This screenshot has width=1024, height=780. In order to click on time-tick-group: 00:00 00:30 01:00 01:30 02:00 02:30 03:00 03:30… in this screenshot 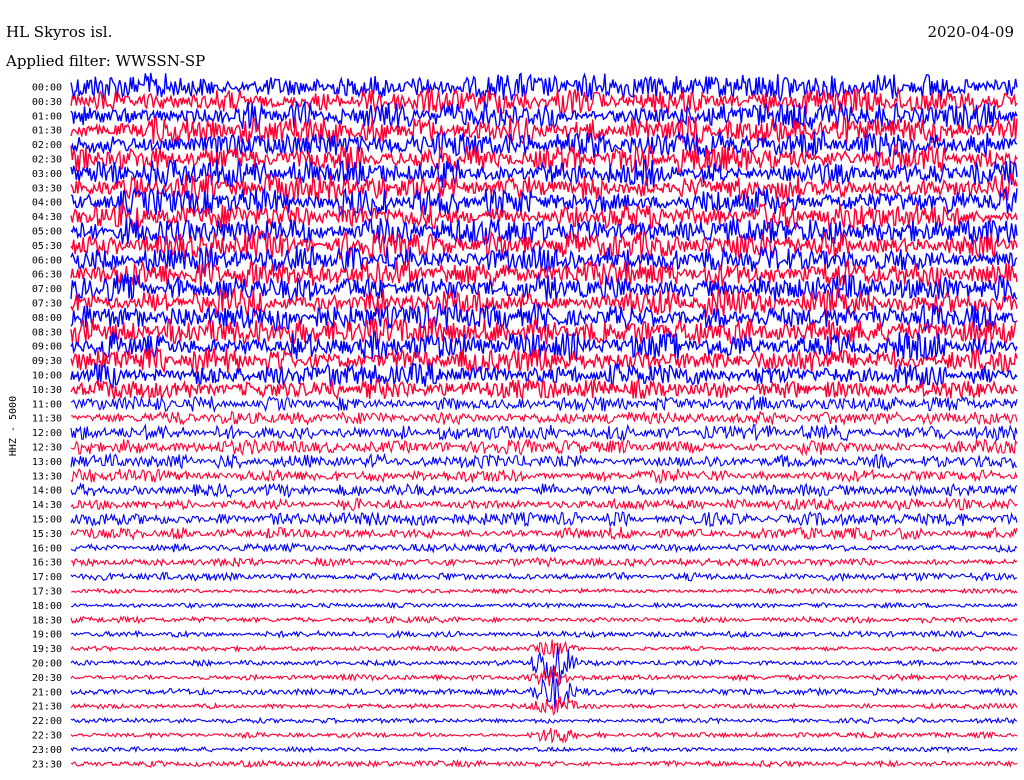, I will do `click(47, 427)`.